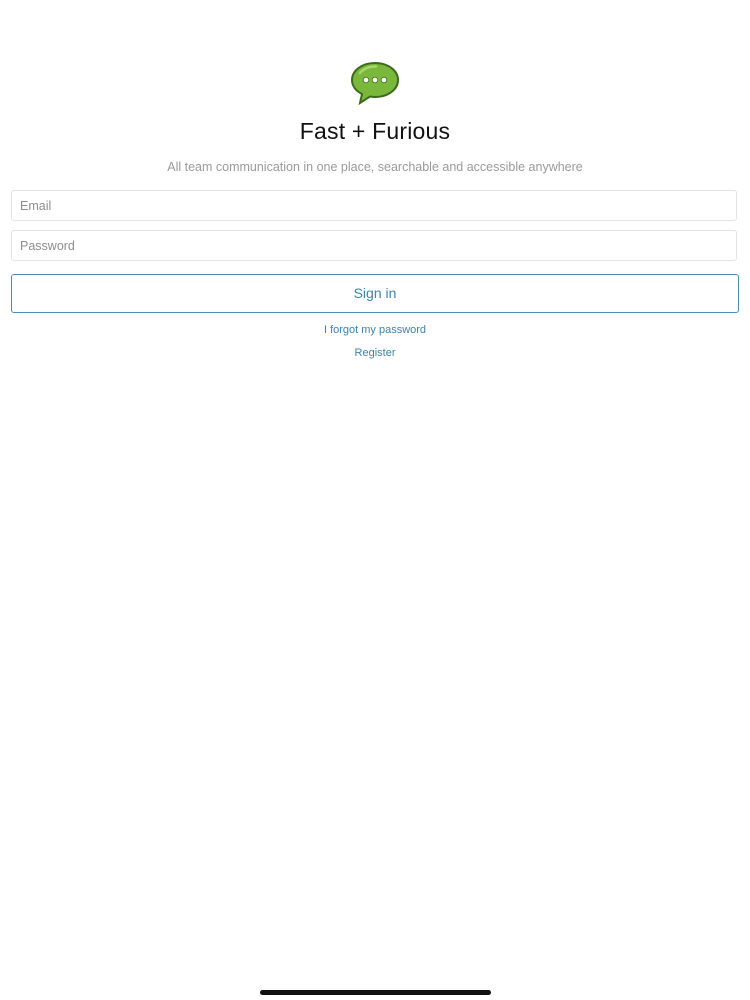 The image size is (750, 1000). I want to click on forgot-password-link: I forgot my password, so click(375, 330).